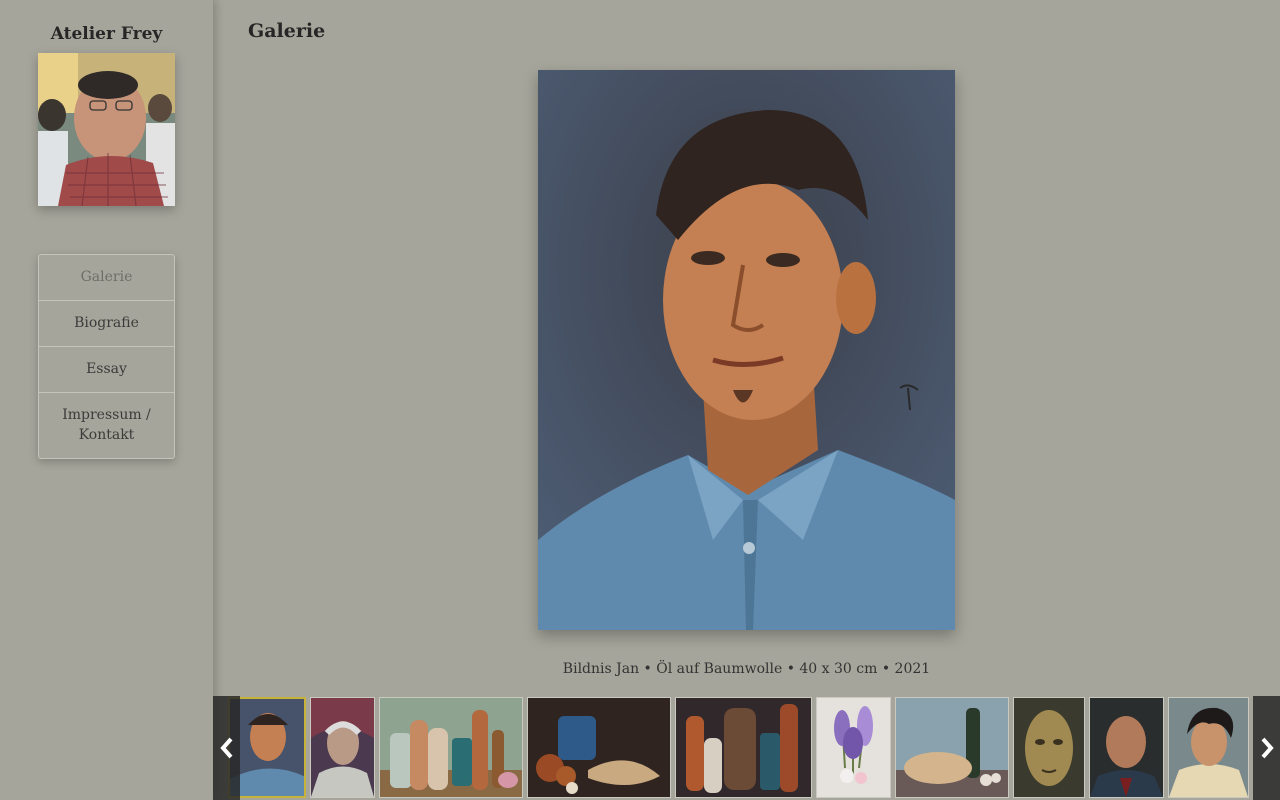 This screenshot has width=1280, height=800. Describe the element at coordinates (106, 129) in the screenshot. I see `artist-avatar` at that location.